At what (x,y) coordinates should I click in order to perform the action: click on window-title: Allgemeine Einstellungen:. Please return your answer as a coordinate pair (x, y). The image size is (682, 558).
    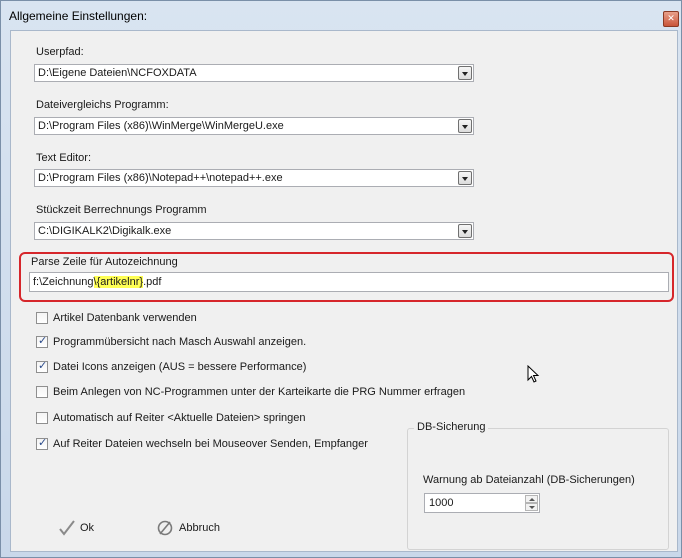
    Looking at the image, I should click on (78, 16).